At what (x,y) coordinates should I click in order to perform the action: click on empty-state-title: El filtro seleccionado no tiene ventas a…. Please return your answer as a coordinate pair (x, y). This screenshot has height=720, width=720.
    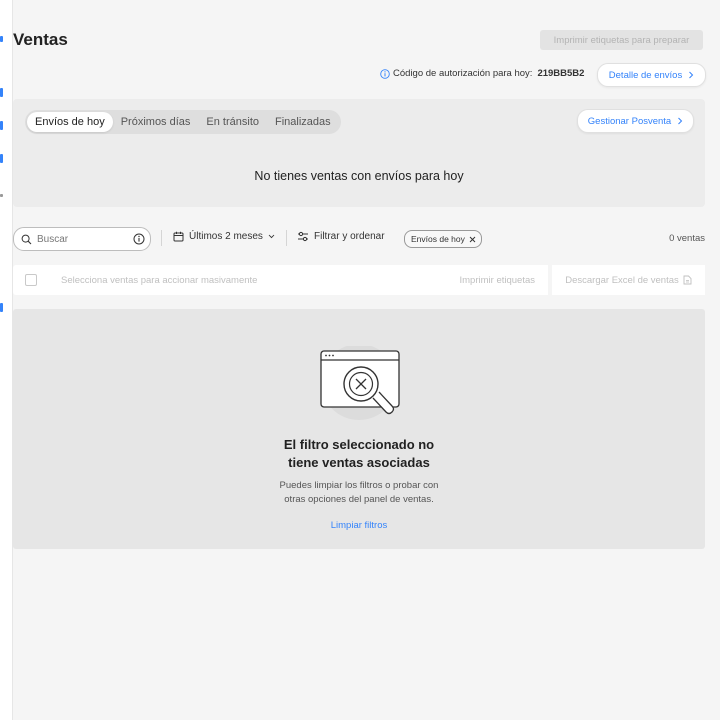
    Looking at the image, I should click on (359, 454).